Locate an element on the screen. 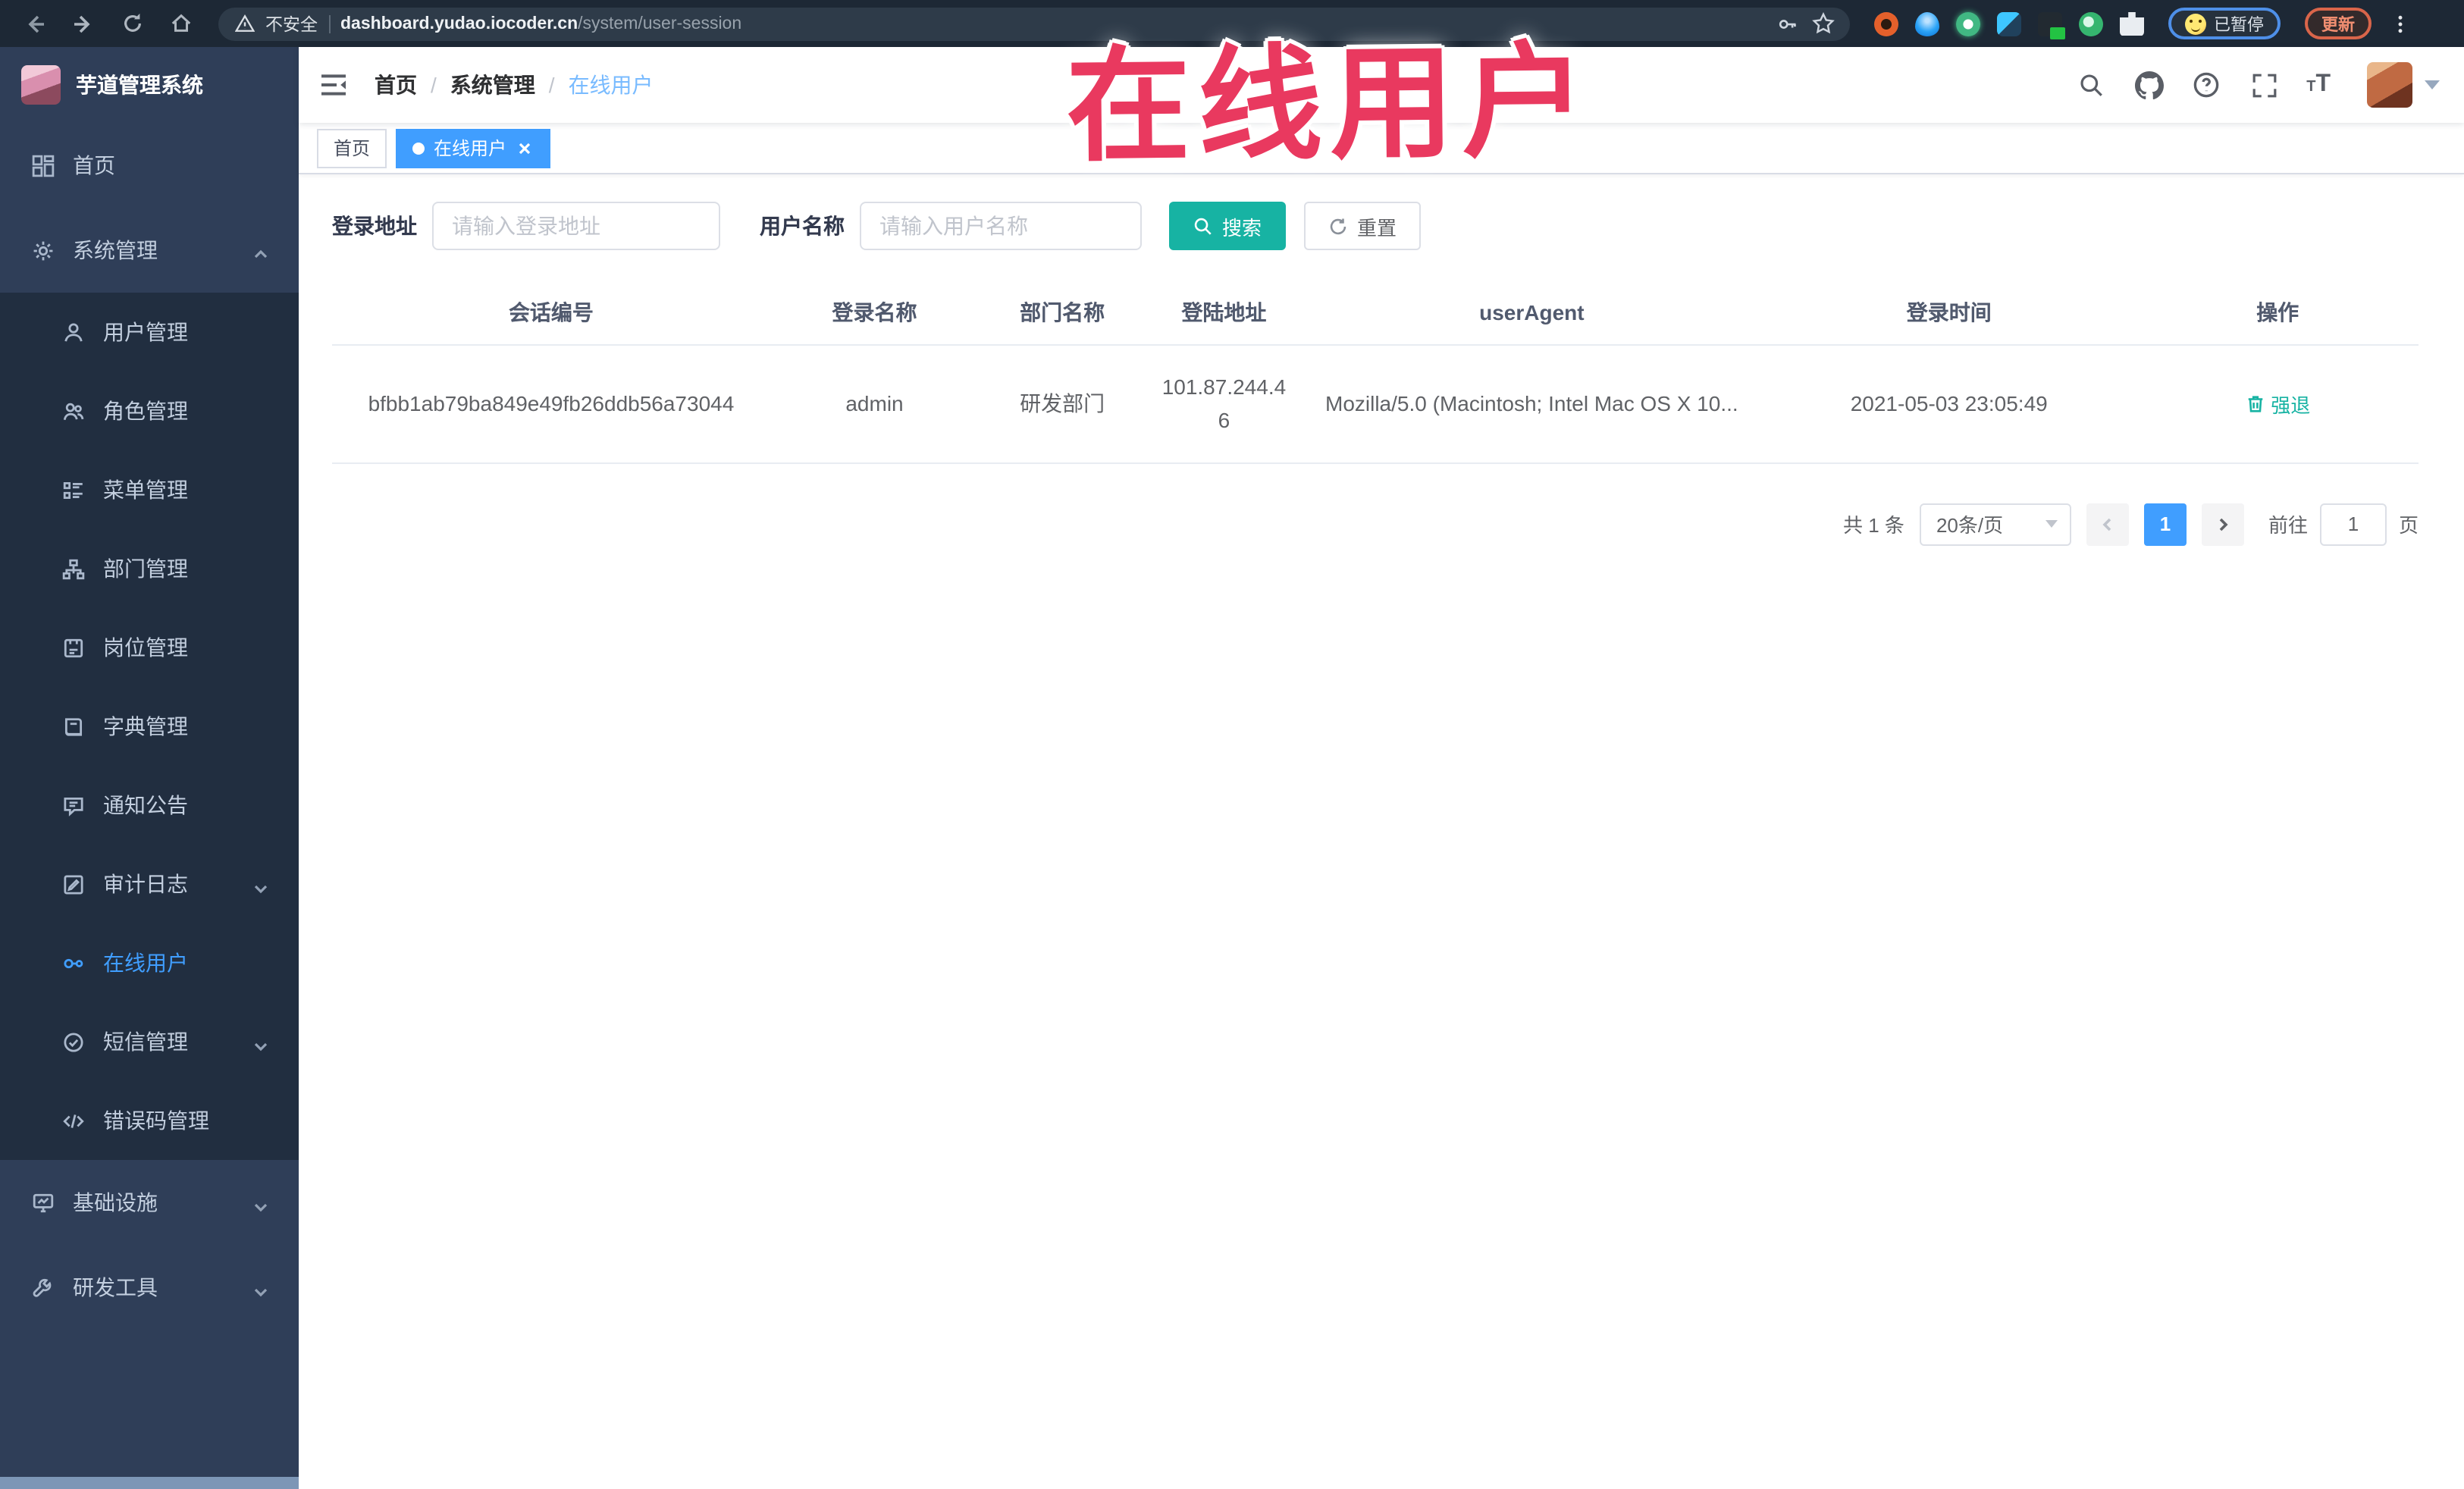  url-domain: dashboard.yudao.iocoder.cn is located at coordinates (459, 23).